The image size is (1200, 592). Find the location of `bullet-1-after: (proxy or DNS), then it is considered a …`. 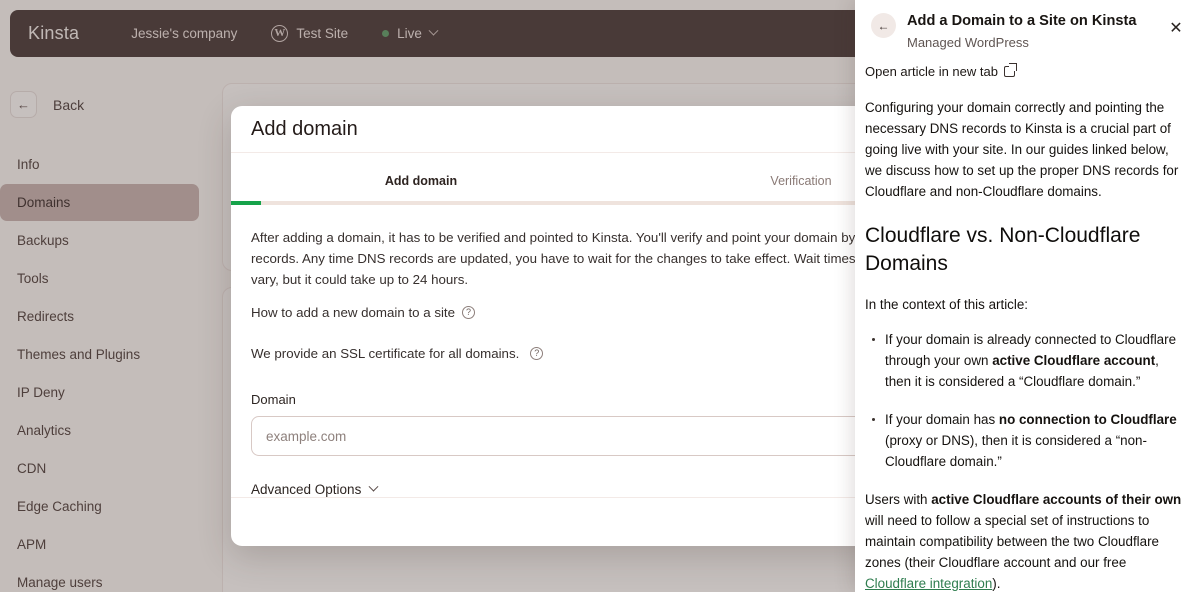

bullet-1-after: (proxy or DNS), then it is considered a … is located at coordinates (1016, 451).